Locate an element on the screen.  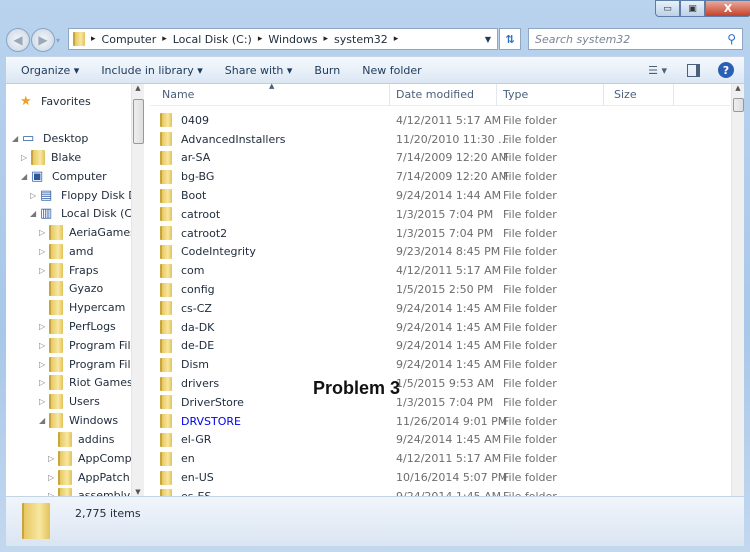
tree-item: ◢▥ Local Disk (C:) is located at coordinates (81, 213).